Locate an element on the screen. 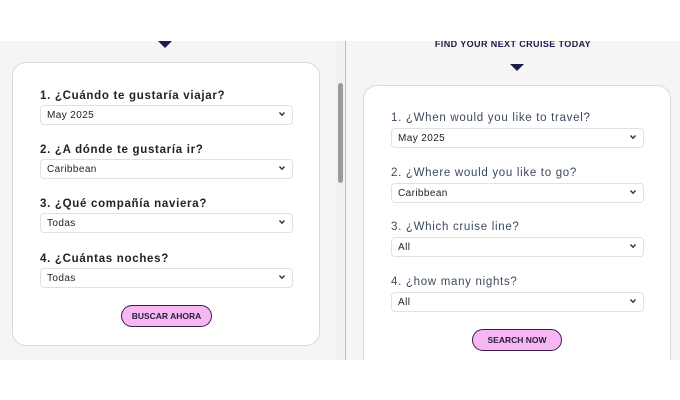 This screenshot has height=400, width=680. scrollbar-thumb is located at coordinates (340, 133).